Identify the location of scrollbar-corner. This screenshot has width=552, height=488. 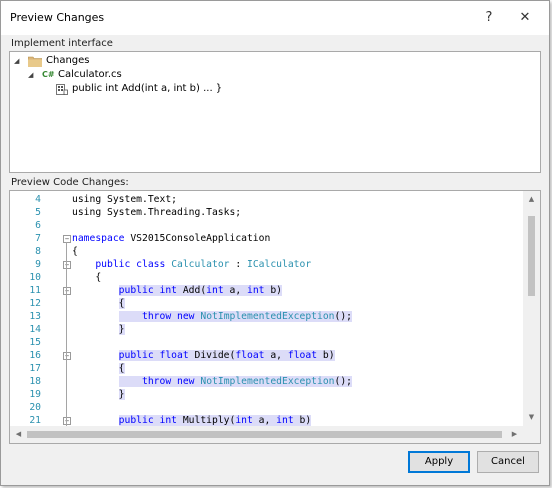
(531, 434).